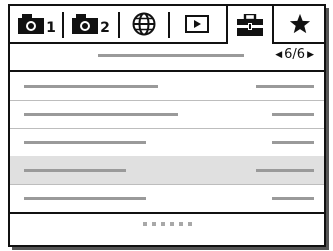  What do you see at coordinates (327, 128) in the screenshot?
I see `frame-shadow-right` at bounding box center [327, 128].